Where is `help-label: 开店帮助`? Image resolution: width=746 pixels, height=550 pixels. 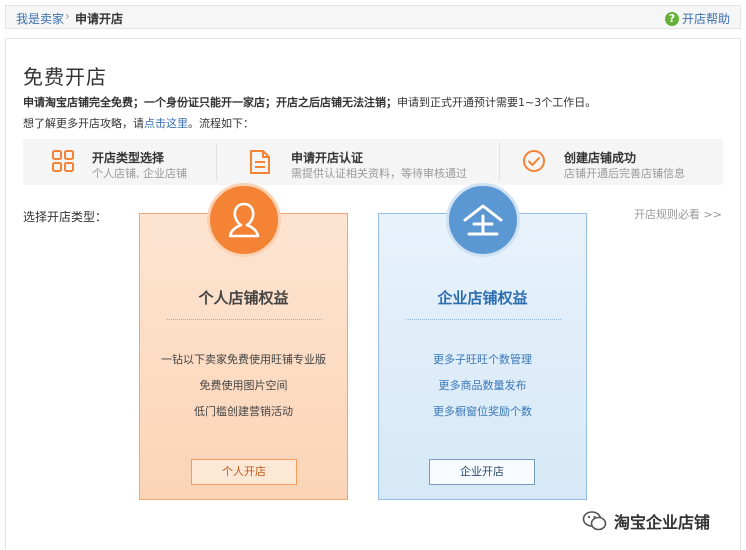
help-label: 开店帮助 is located at coordinates (705, 19).